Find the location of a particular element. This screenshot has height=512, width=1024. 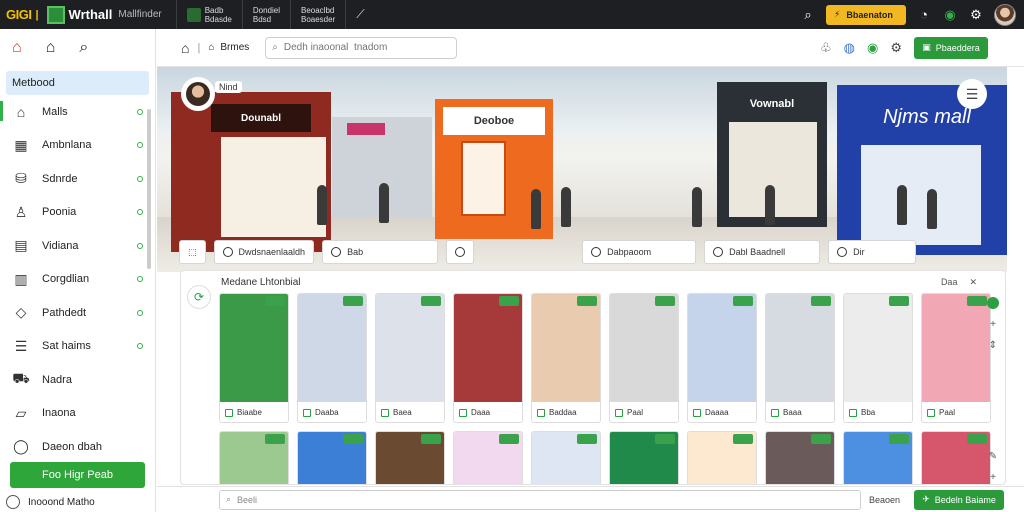

drop-icon: ◍ is located at coordinates (849, 48).